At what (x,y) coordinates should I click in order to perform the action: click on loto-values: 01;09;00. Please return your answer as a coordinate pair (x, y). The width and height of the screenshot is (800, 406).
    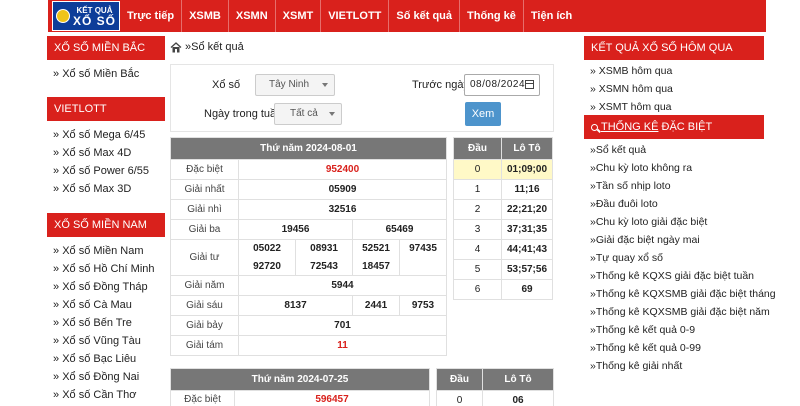
    Looking at the image, I should click on (527, 169).